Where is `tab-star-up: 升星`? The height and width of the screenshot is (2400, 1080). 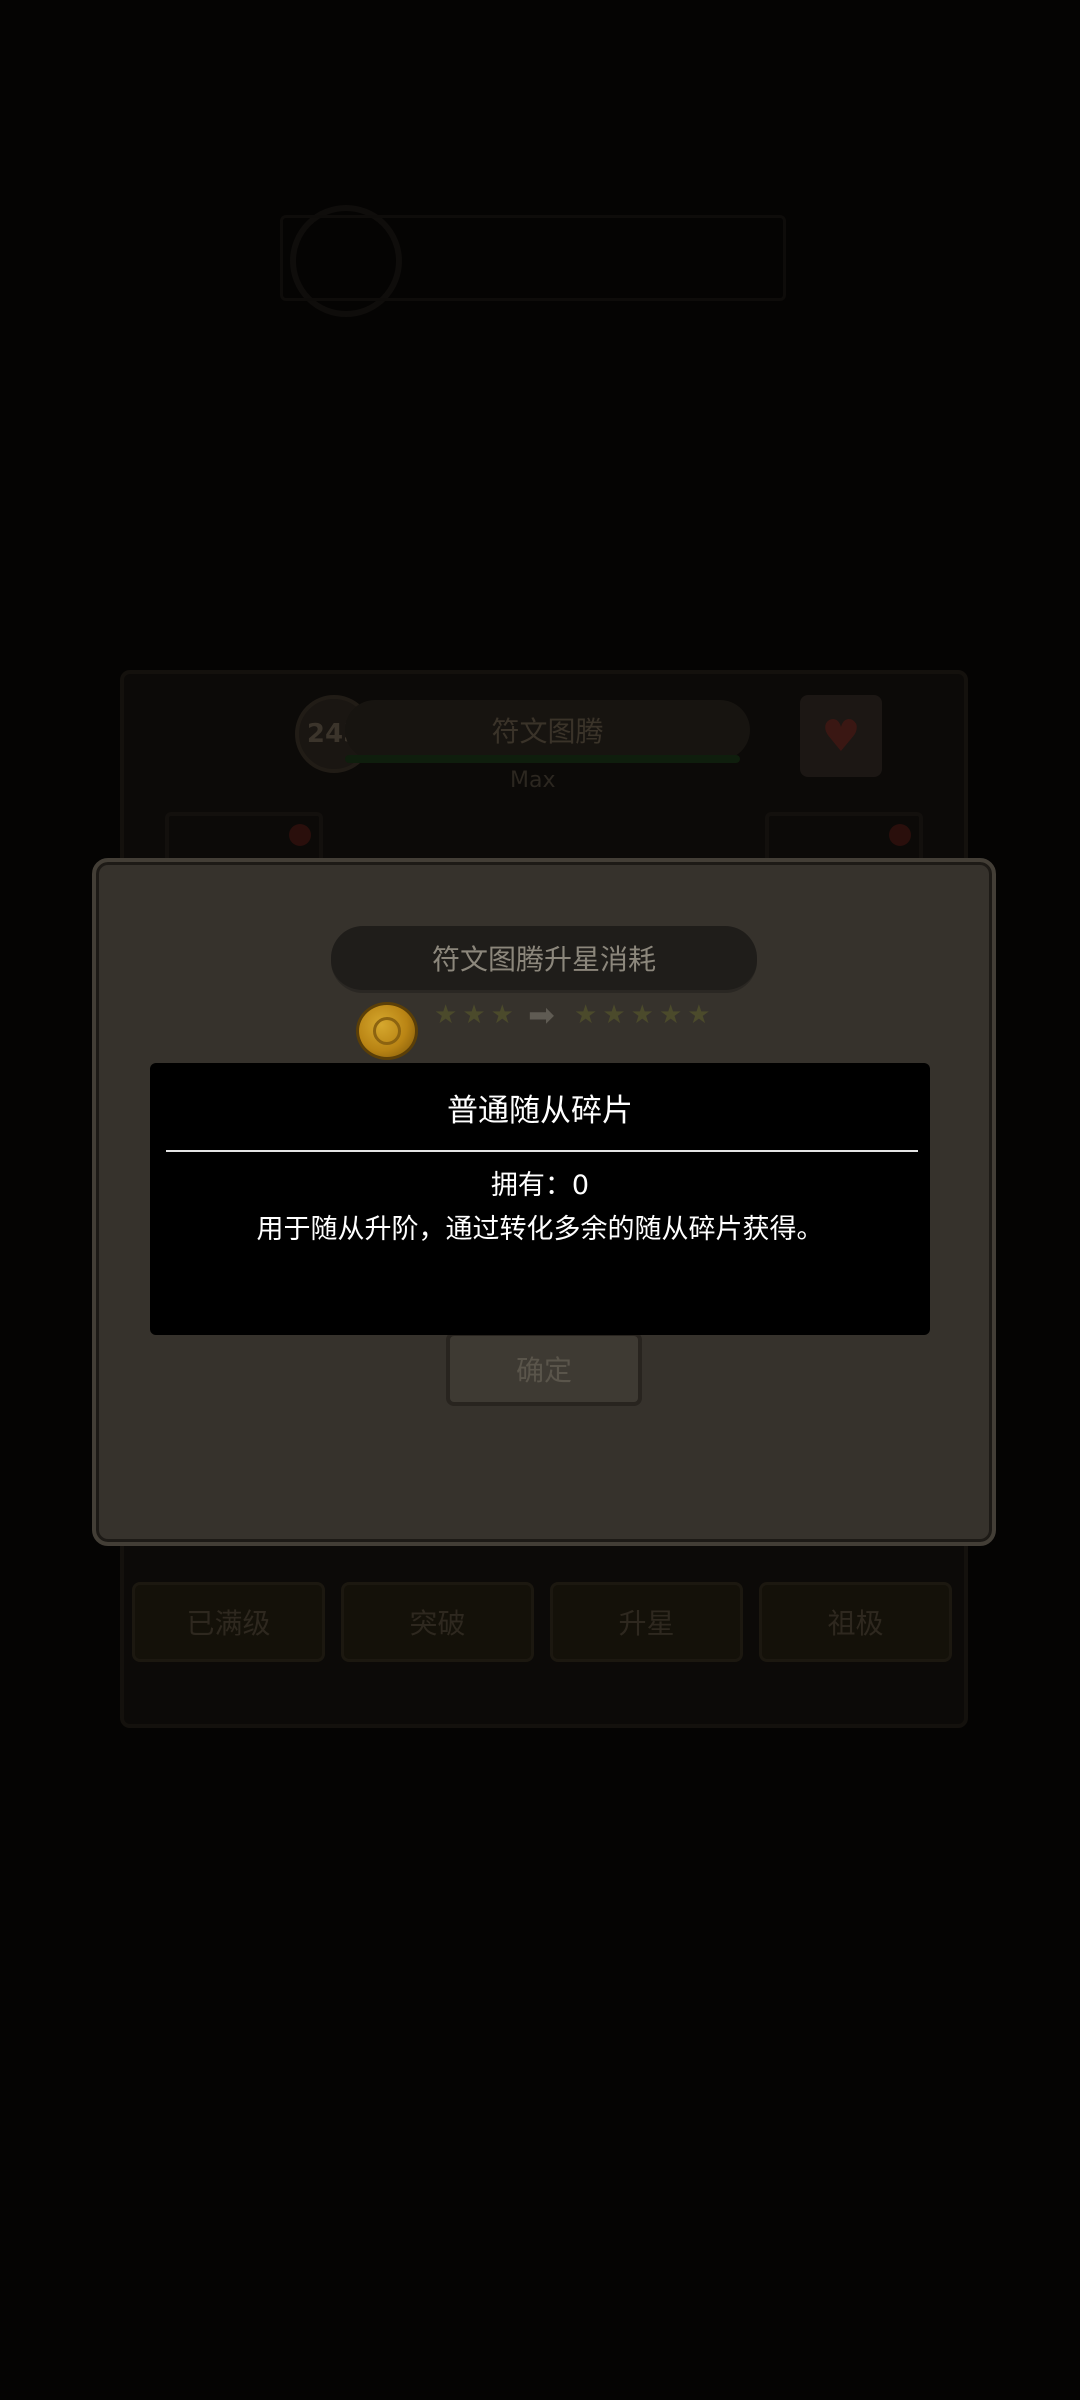
tab-star-up: 升星 is located at coordinates (646, 1622).